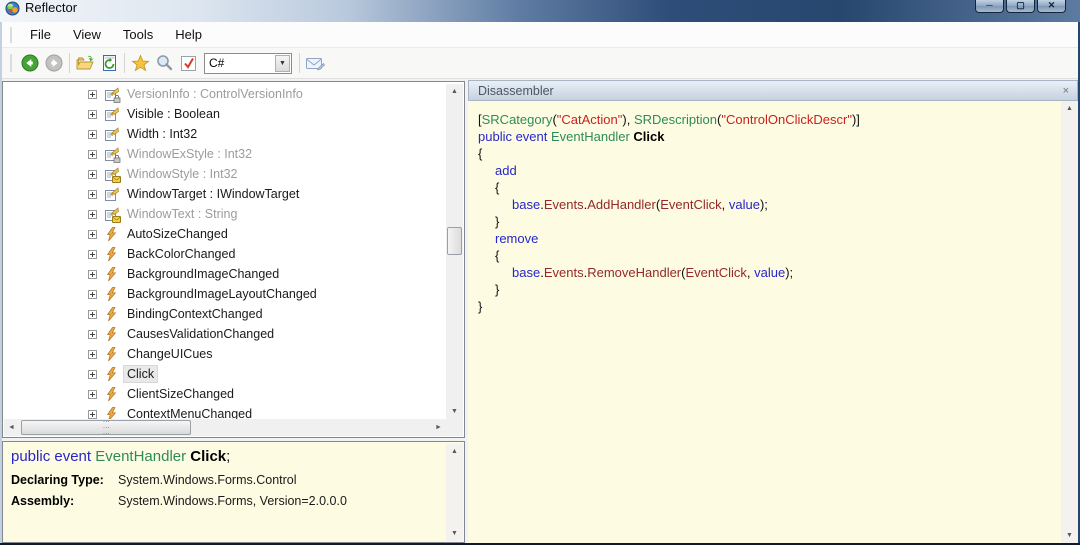  I want to click on details-vertical-scrollbar: ▲ ▼, so click(454, 492).